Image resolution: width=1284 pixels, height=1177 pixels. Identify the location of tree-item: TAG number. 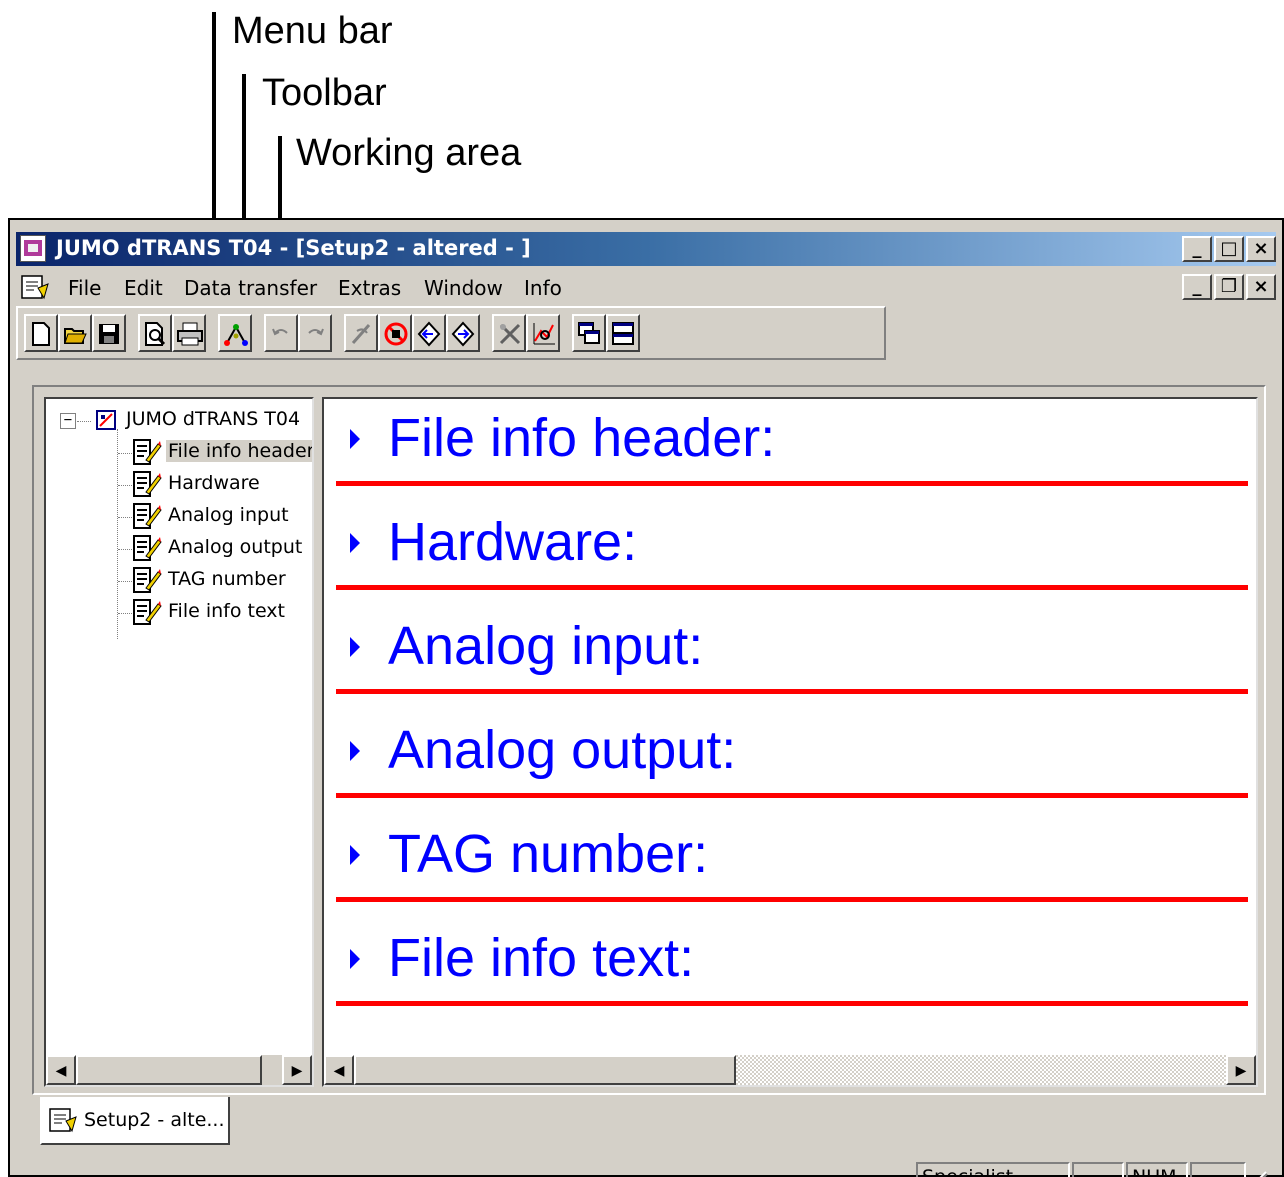
(179, 580).